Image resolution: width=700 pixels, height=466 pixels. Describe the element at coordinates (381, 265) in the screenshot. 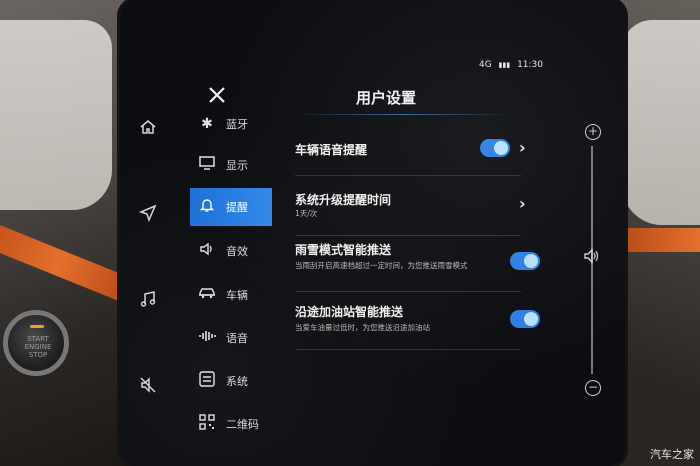

I see `setting-subtitle: 当雨刮开启高速档超过一定时间，为您推送雨雪模式` at that location.